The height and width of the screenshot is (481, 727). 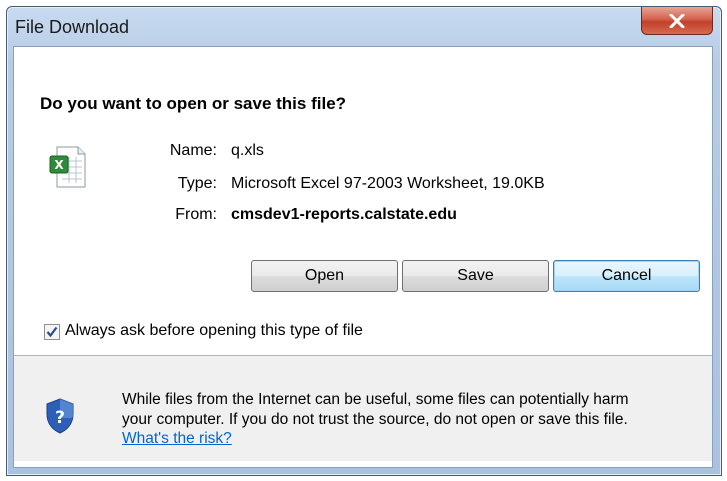 What do you see at coordinates (197, 183) in the screenshot?
I see `type-label: Type:` at bounding box center [197, 183].